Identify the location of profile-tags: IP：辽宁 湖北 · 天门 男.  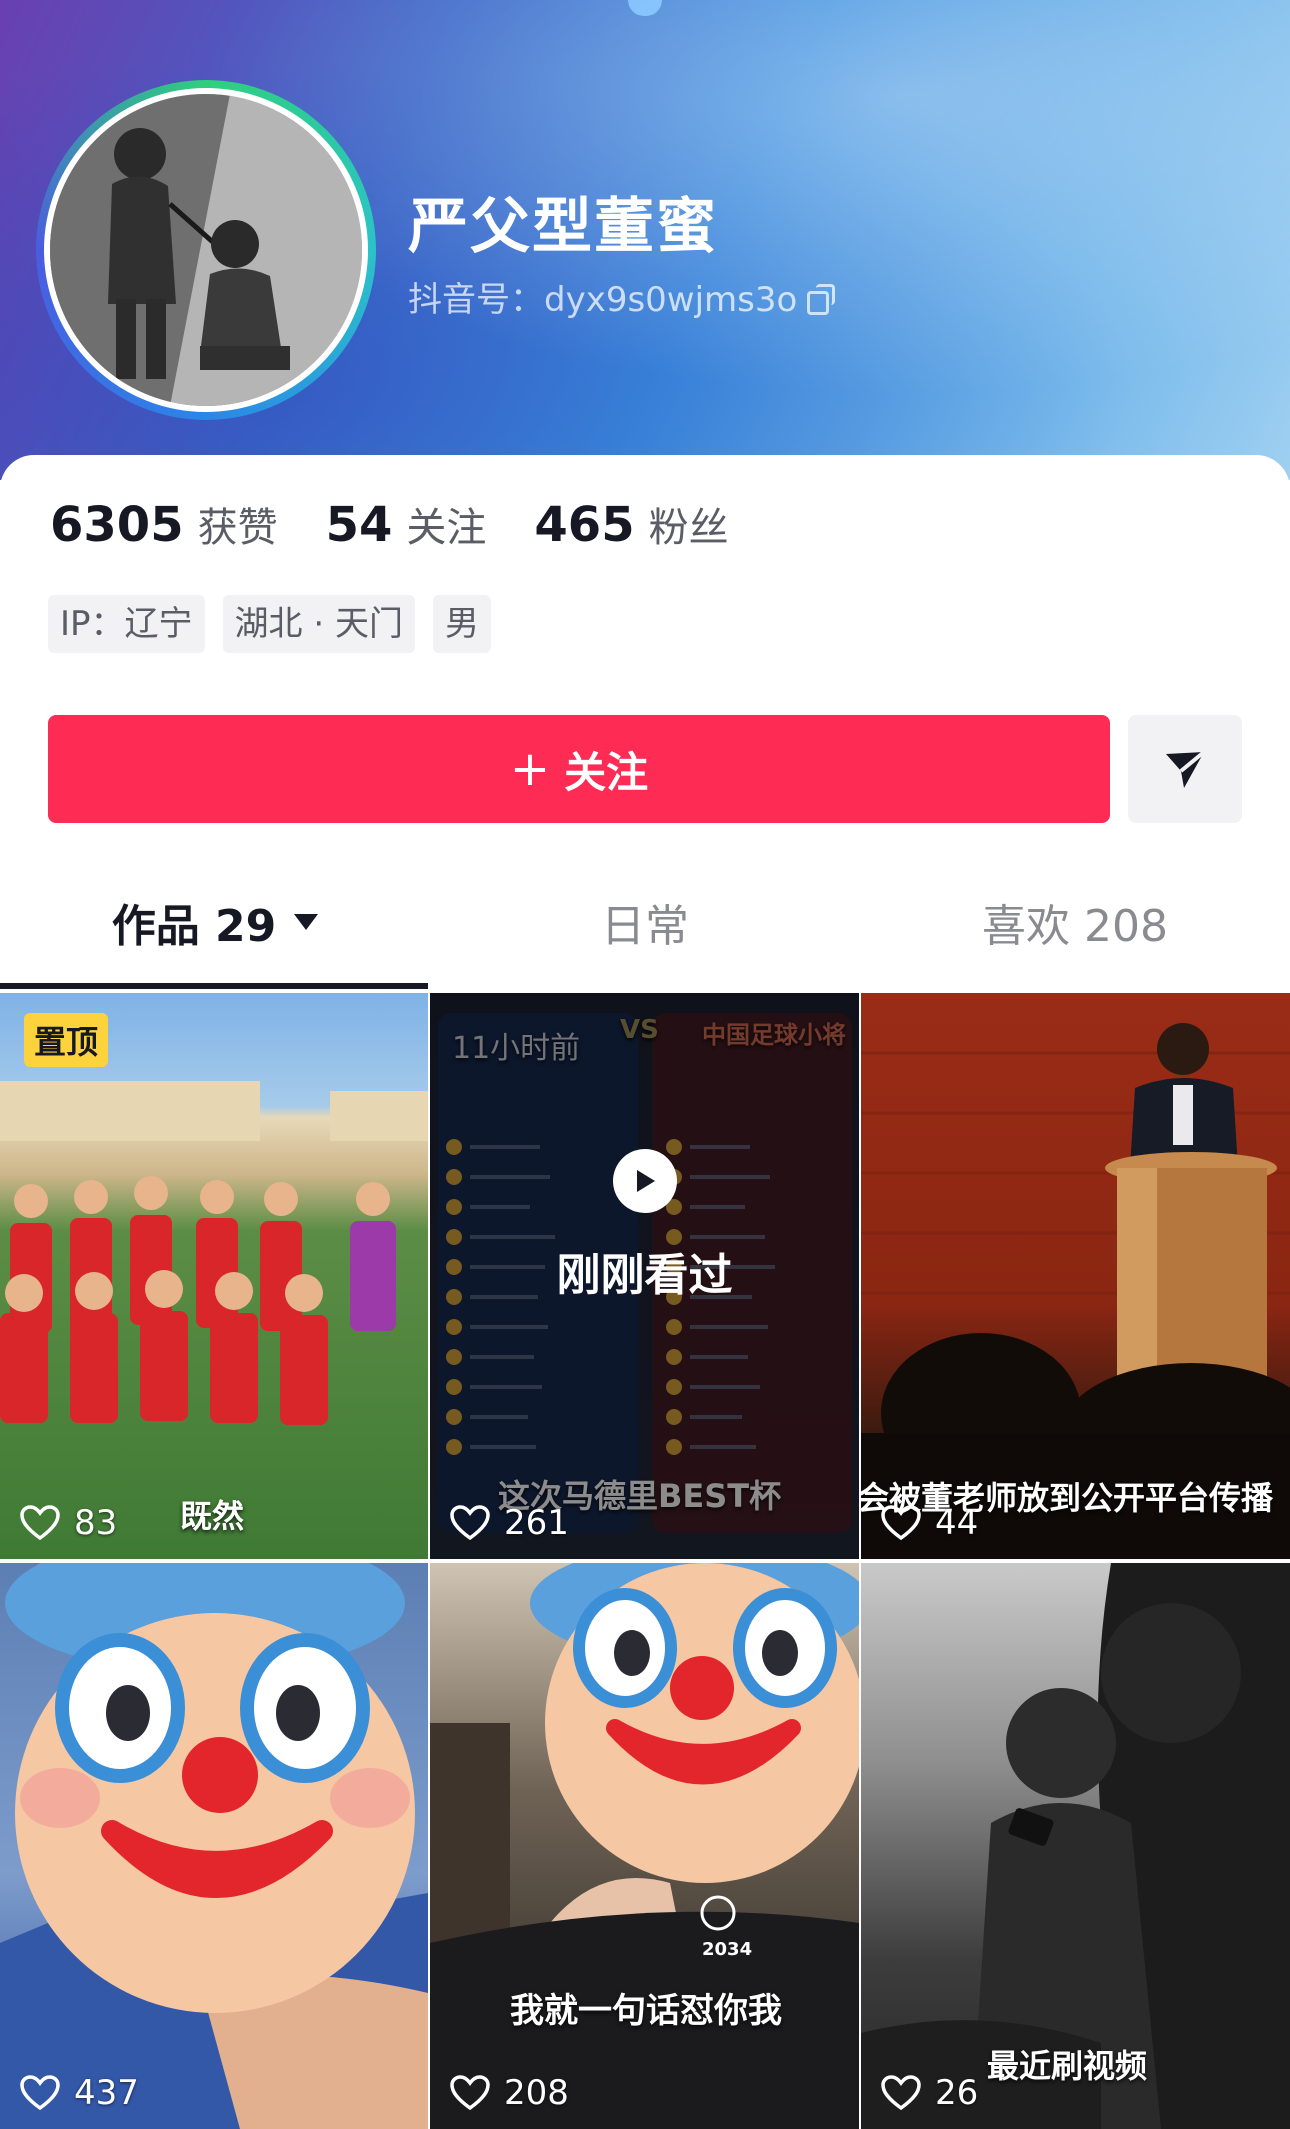
(269, 624).